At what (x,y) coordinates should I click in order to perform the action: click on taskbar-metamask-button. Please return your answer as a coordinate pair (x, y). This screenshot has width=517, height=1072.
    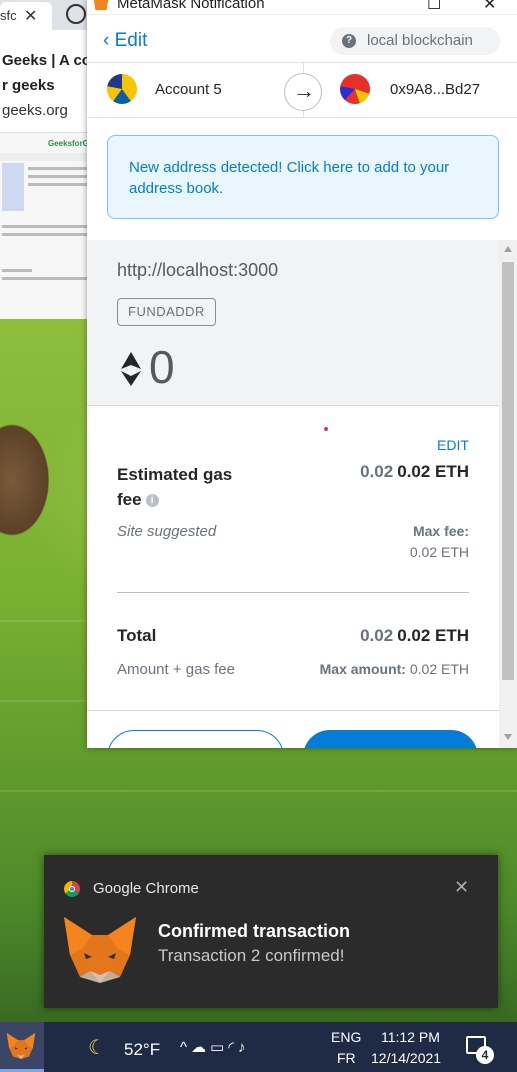
    Looking at the image, I should click on (22, 1047).